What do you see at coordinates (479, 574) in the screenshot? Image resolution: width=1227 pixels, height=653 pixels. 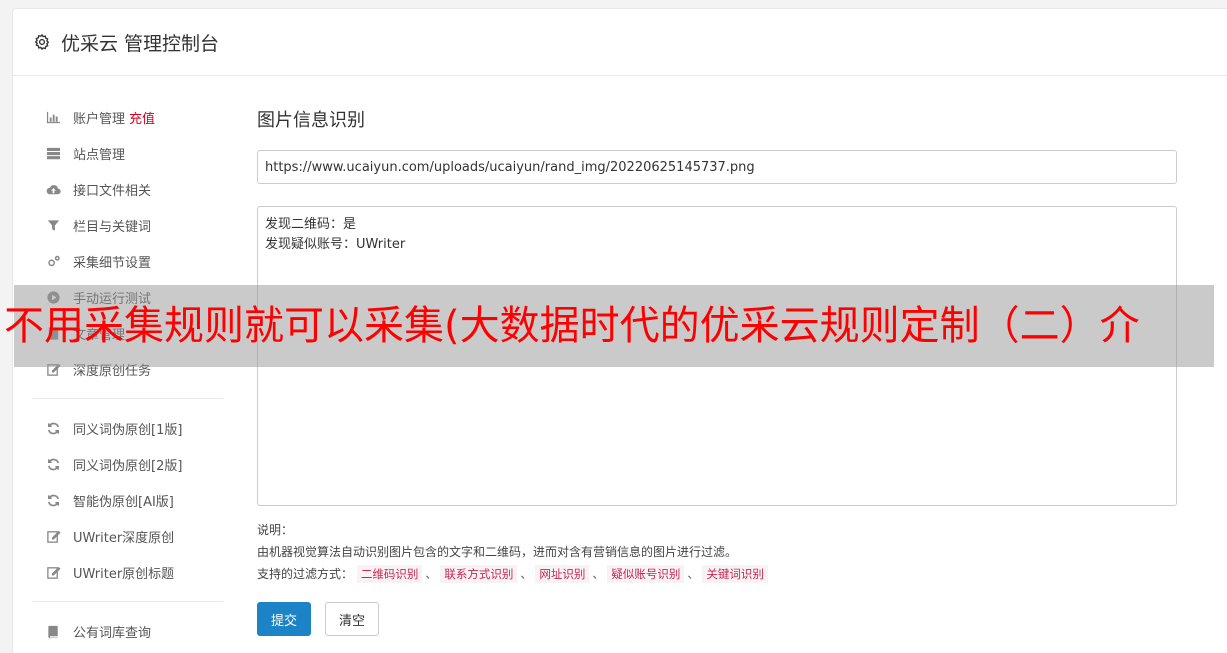 I see `filter-tag: 联系方式识别` at bounding box center [479, 574].